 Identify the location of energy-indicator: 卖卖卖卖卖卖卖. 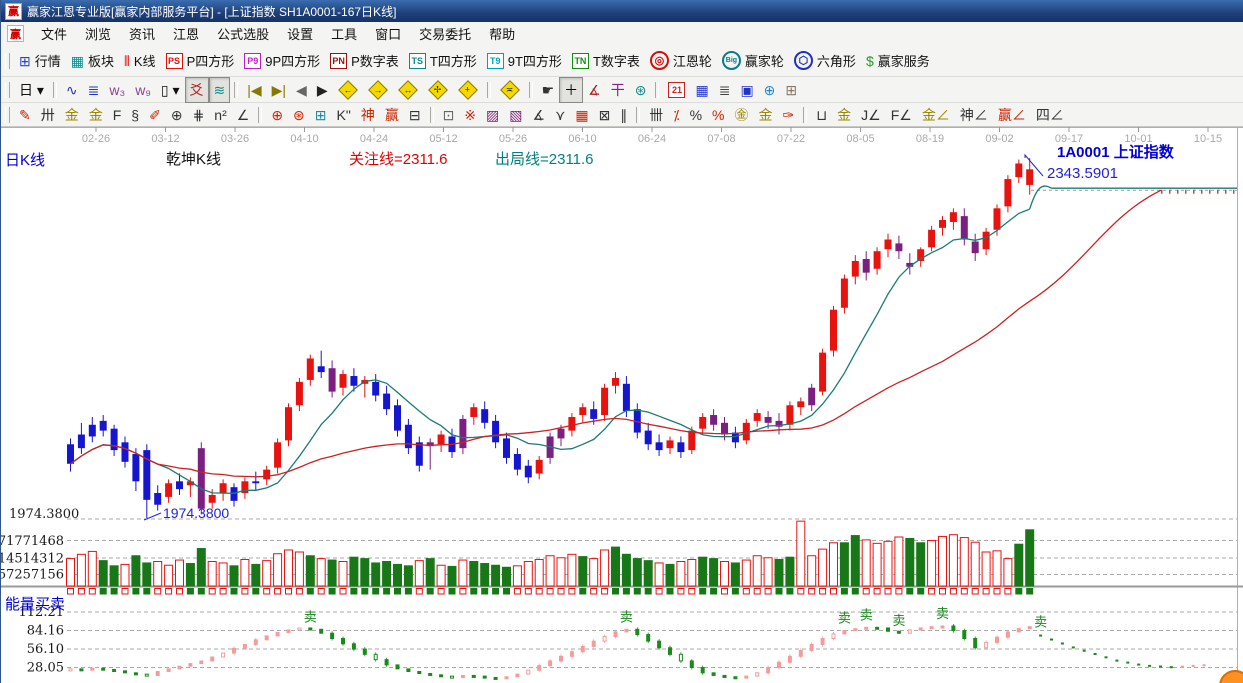
(637, 643).